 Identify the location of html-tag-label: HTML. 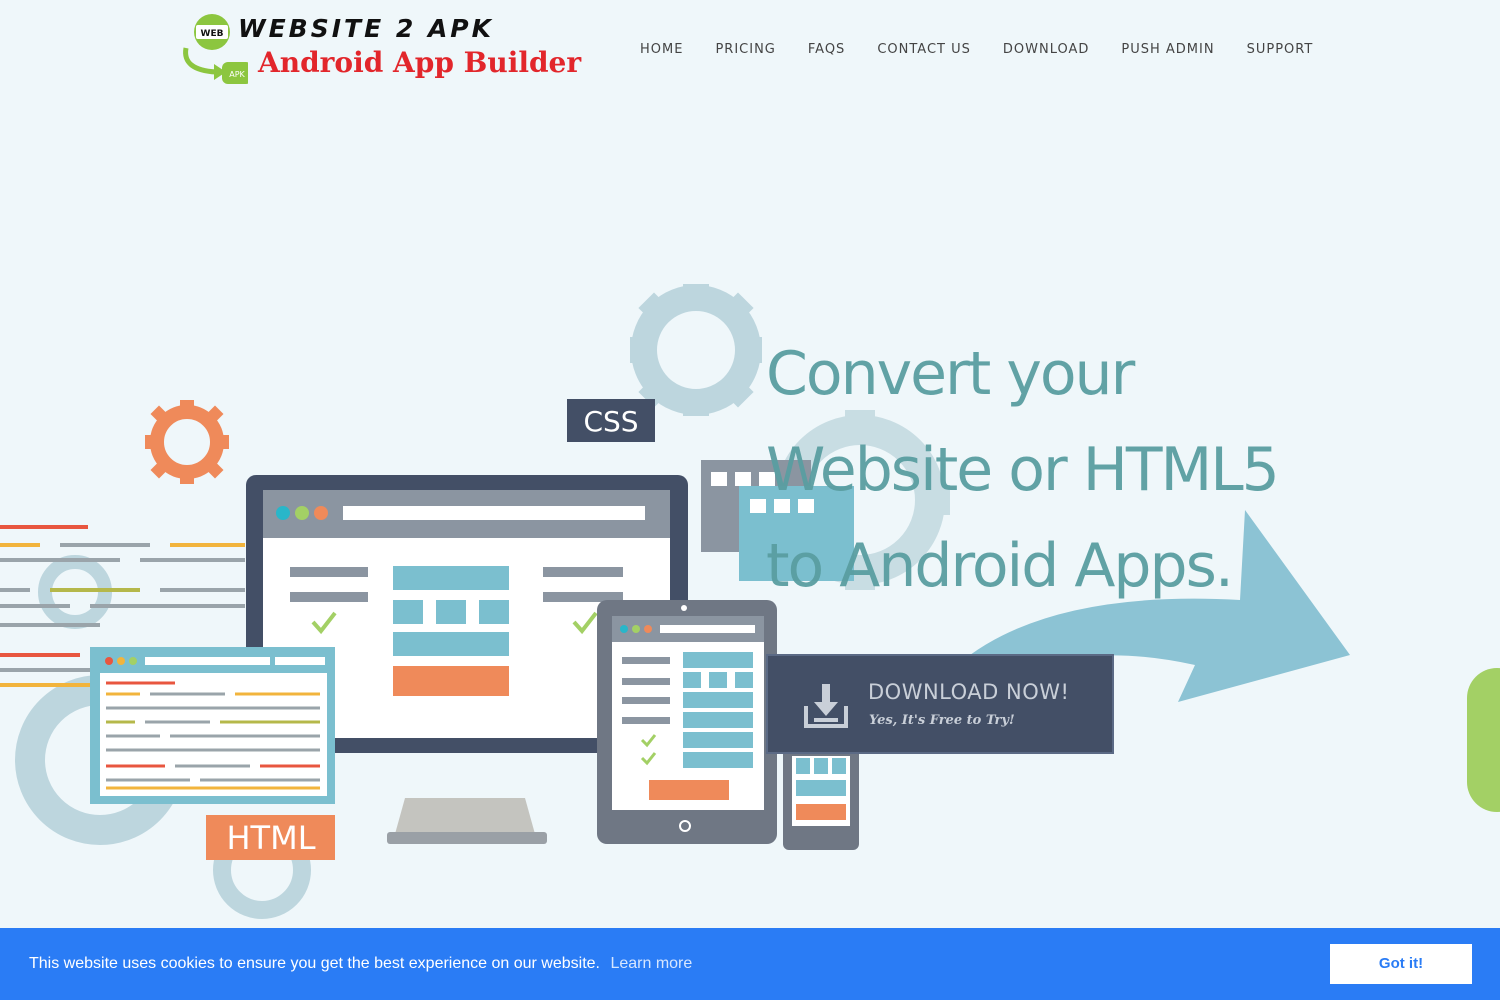
(270, 838).